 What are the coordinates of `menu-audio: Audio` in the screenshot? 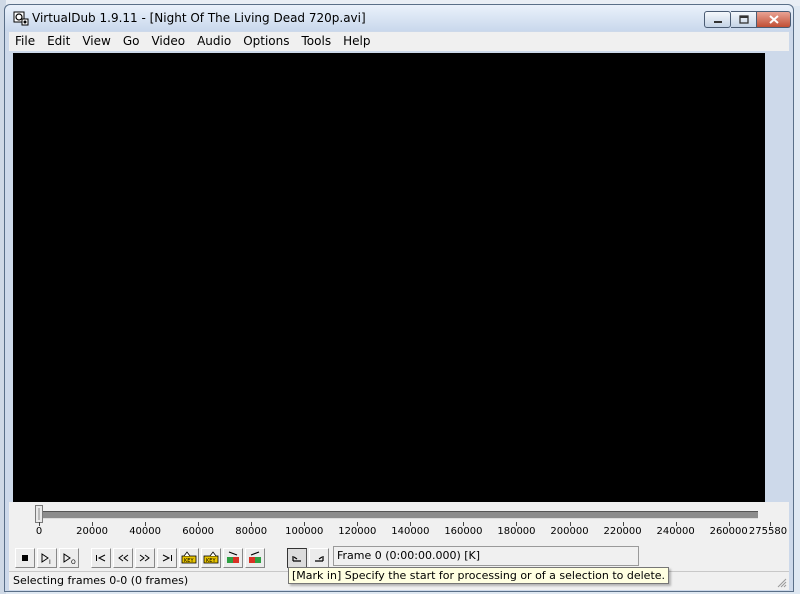 It's located at (214, 41).